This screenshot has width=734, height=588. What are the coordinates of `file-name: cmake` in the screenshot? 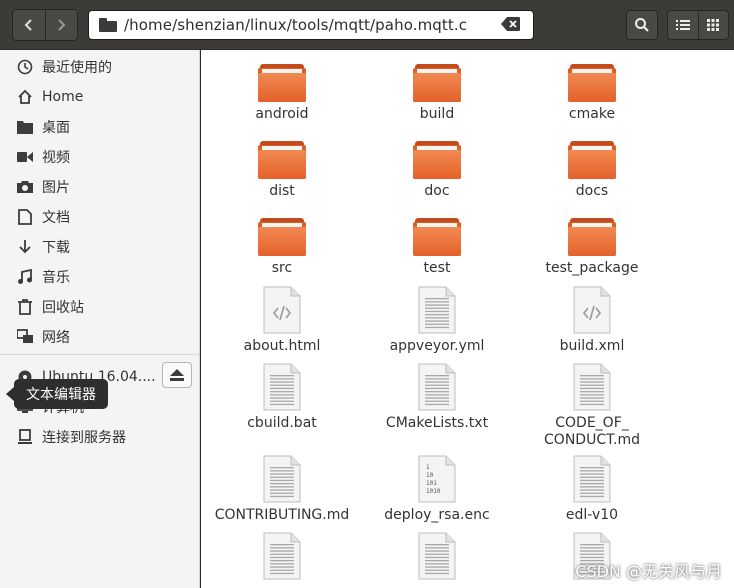 It's located at (592, 114).